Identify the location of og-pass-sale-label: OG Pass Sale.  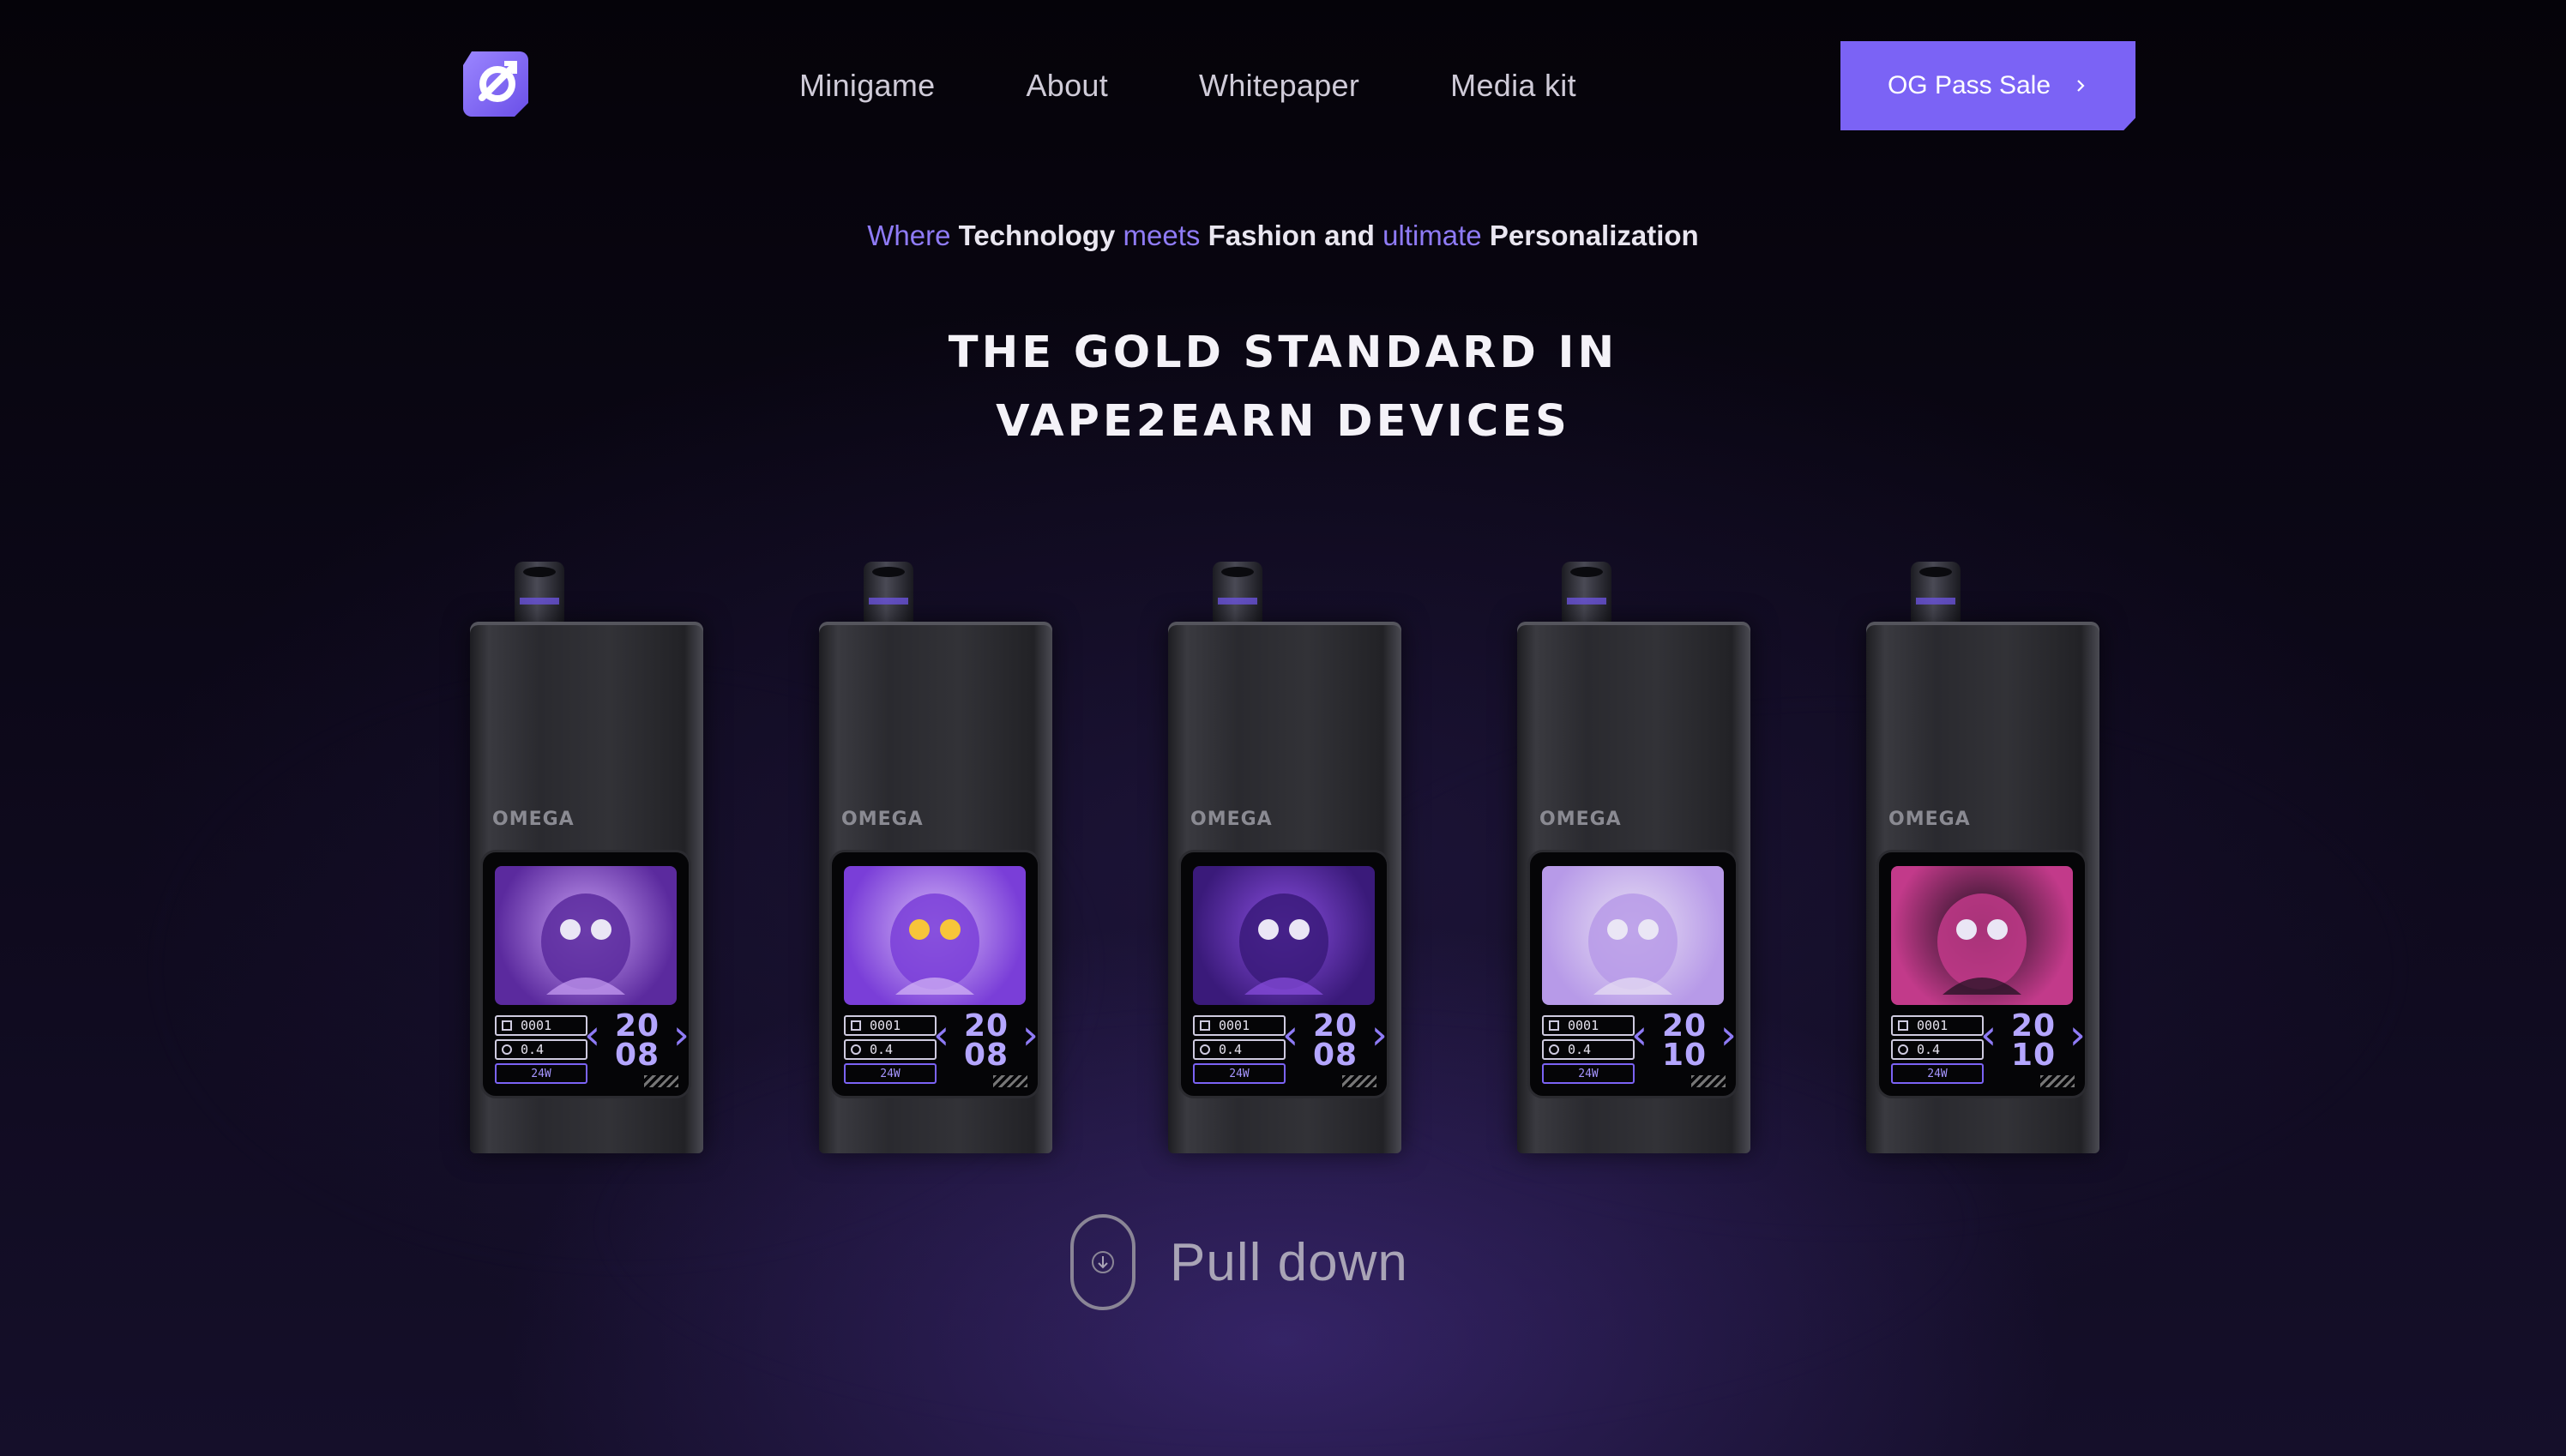
(1969, 85).